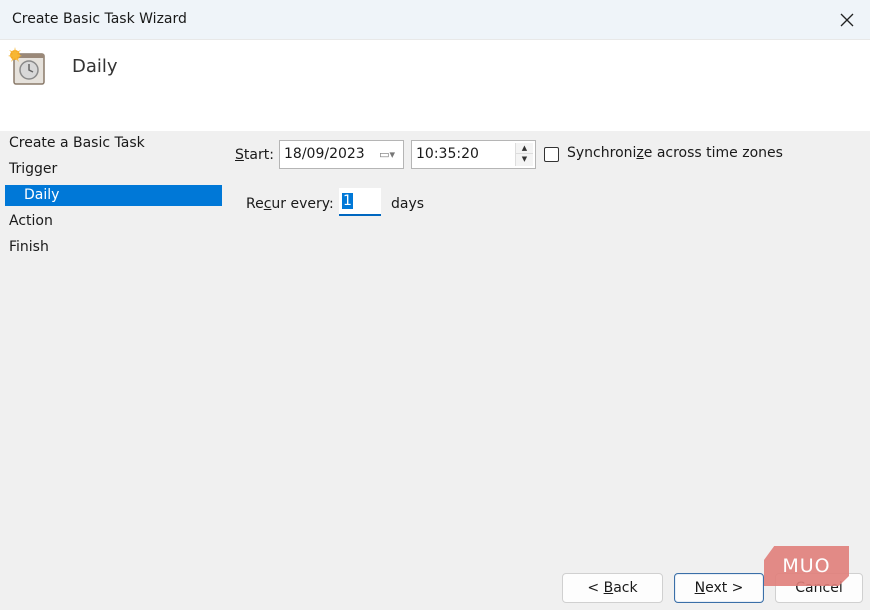  I want to click on time-spinner: ▲ ▼, so click(524, 154).